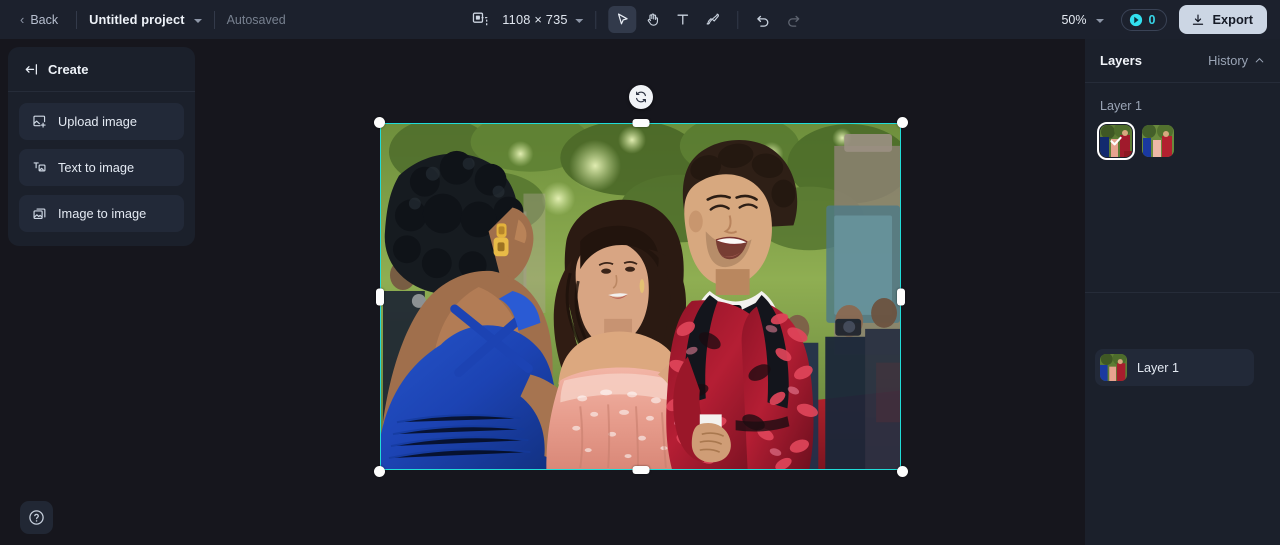 Image resolution: width=1280 pixels, height=545 pixels. I want to click on rotate-refresh-icon, so click(641, 97).